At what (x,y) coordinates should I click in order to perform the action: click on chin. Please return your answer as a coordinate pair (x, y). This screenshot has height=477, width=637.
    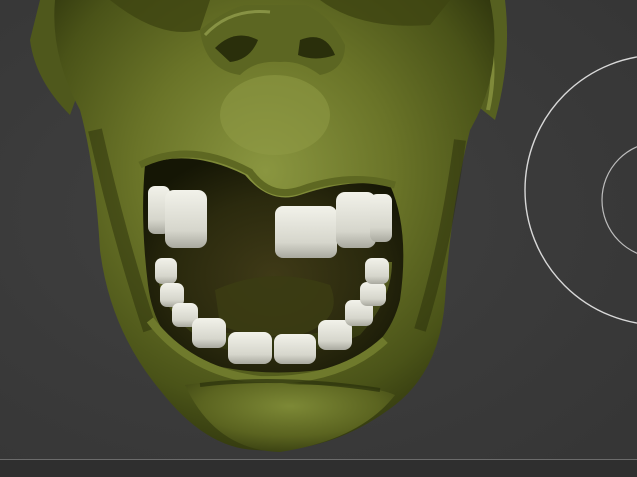
    Looking at the image, I should click on (290, 416).